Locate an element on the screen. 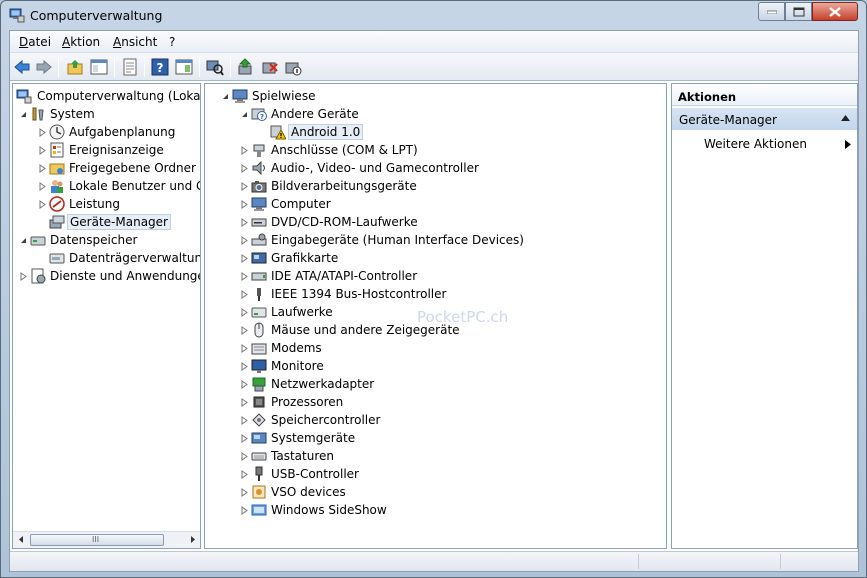  disable-device-icon is located at coordinates (293, 67).